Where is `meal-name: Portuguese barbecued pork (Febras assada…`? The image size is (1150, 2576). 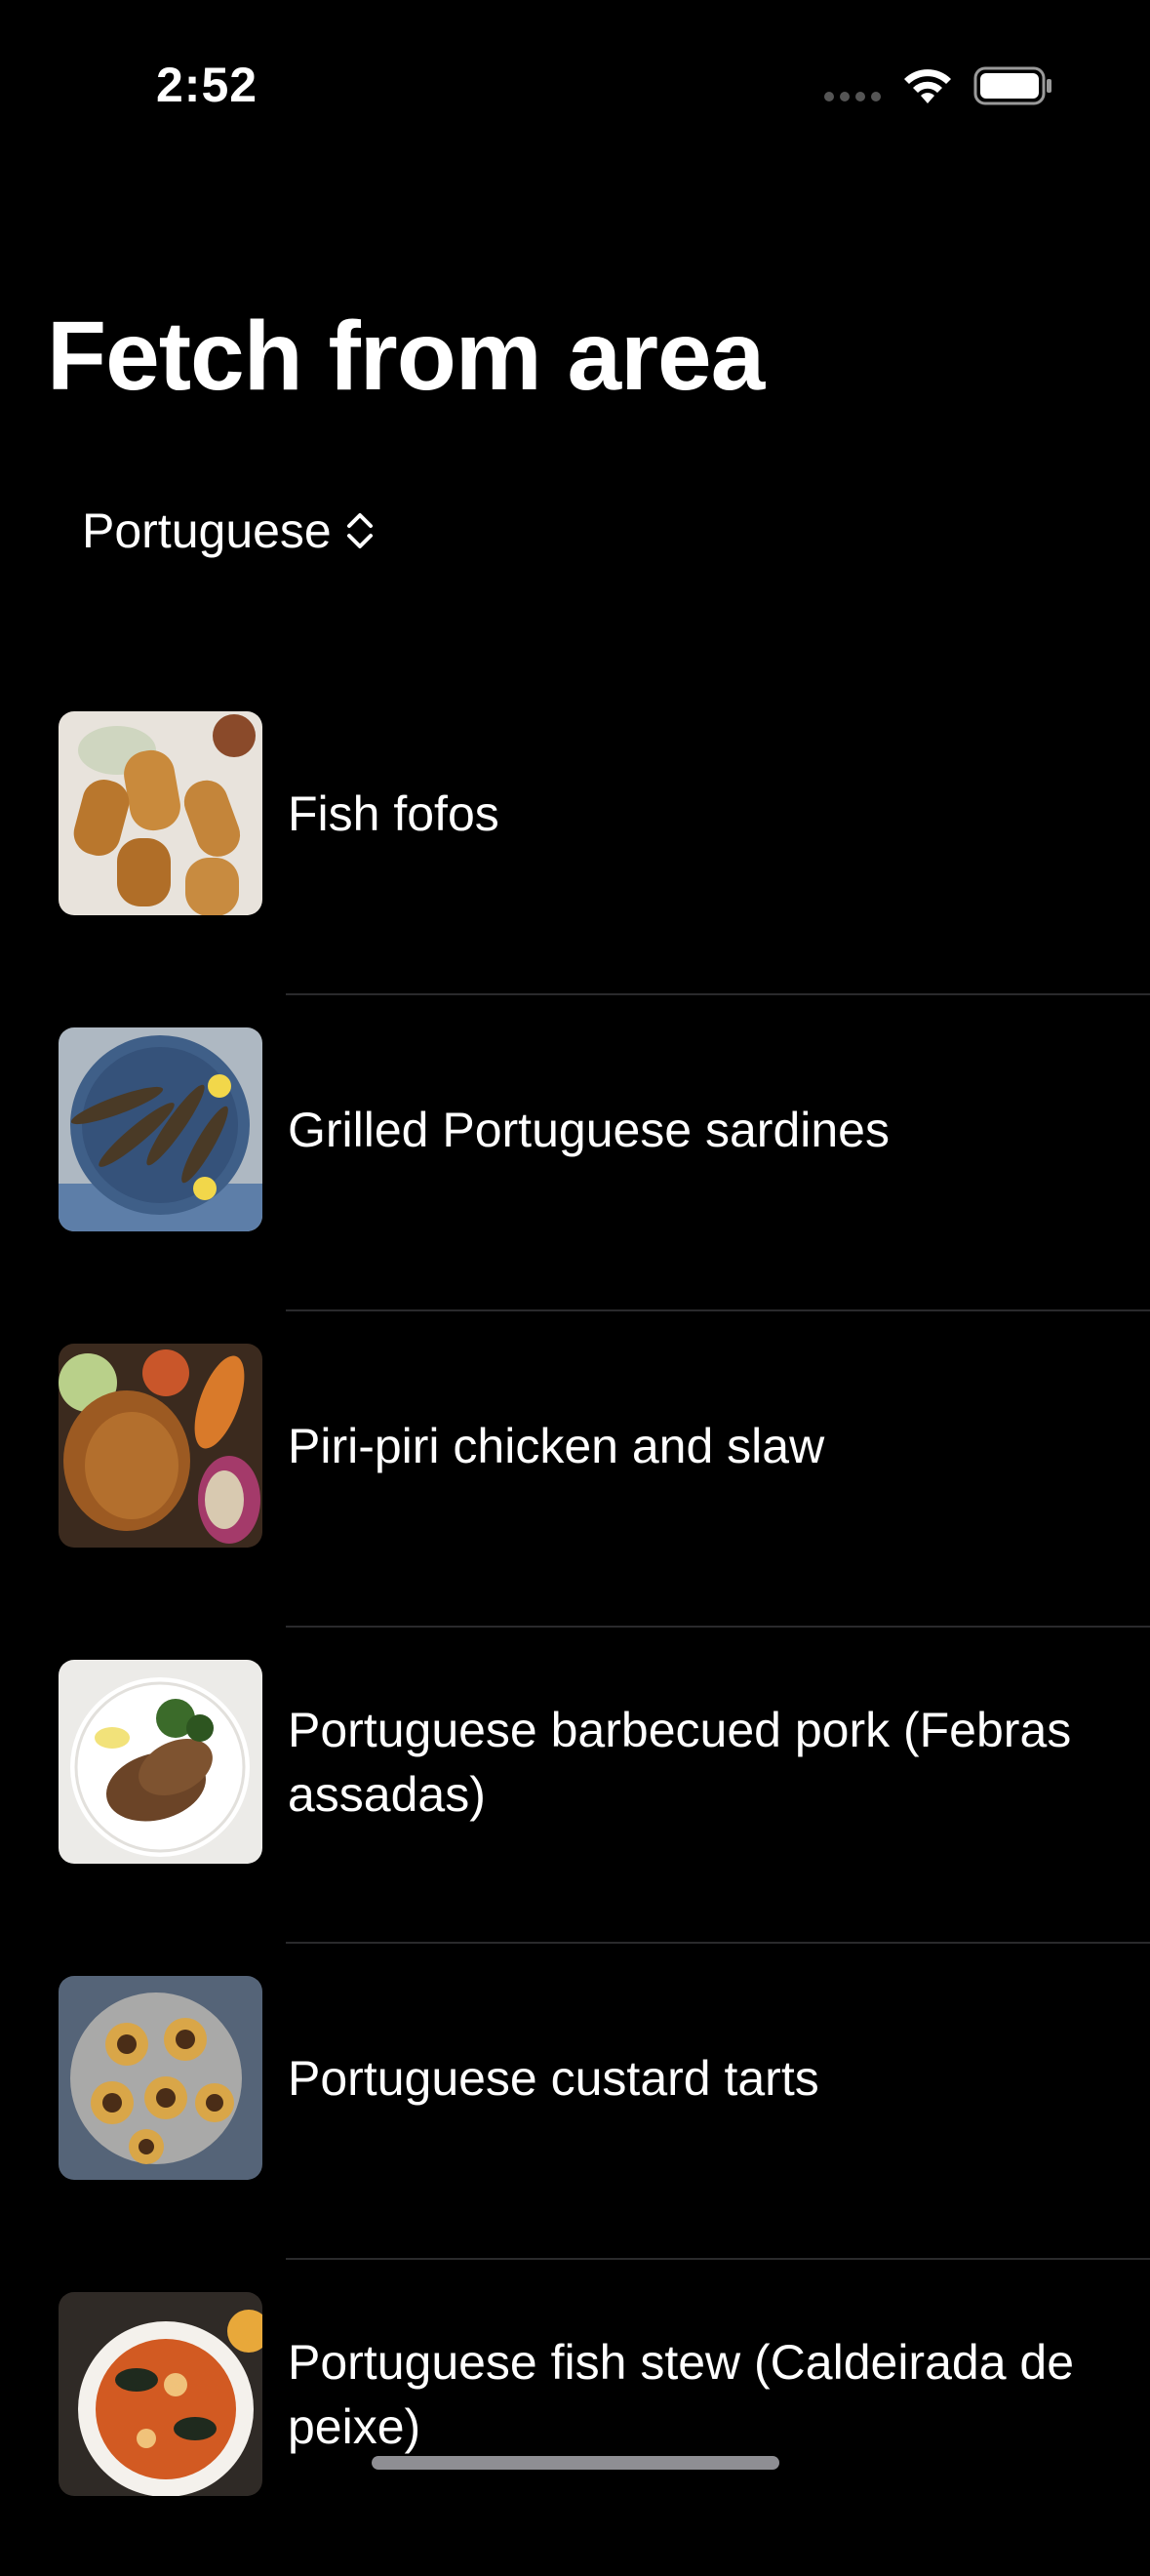 meal-name: Portuguese barbecued pork (Febras assada… is located at coordinates (680, 1762).